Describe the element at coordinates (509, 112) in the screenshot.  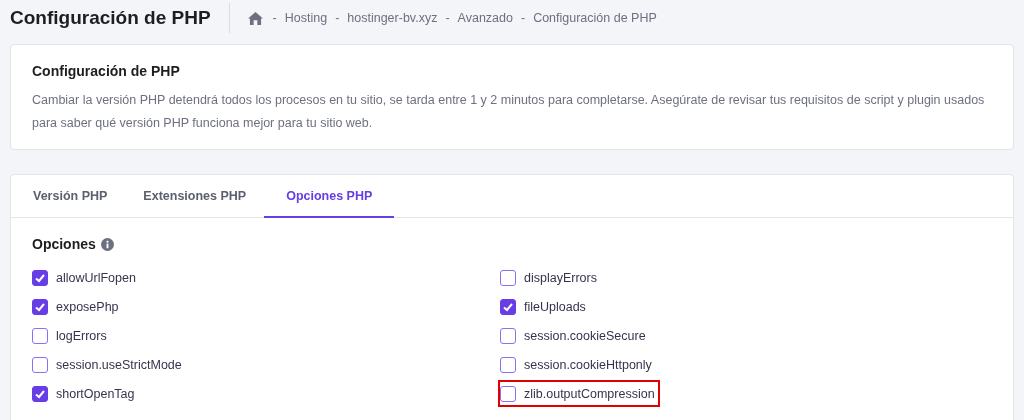
I see `card-description: Cambiar la versión PHP detendrá todos los procesos en tu sitio, se tarda entre 1 y 2 minutos para completarse. Asegúrate de revisar tus requisitos de script y plugin usados para saber qué versión PHP funciona mejor para tu sitio web.` at that location.